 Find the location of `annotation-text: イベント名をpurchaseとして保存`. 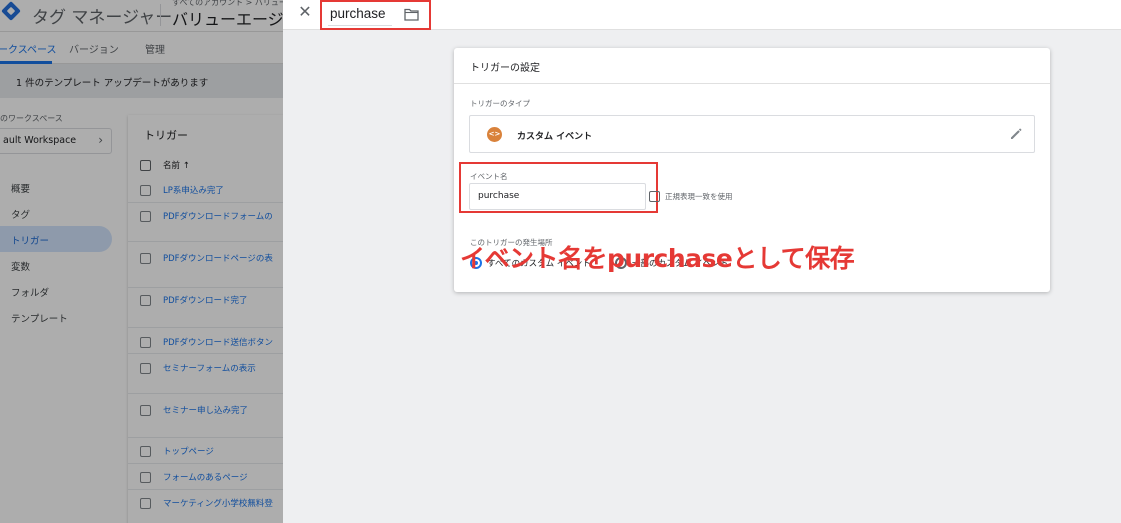

annotation-text: イベント名をpurchaseとして保存 is located at coordinates (657, 258).